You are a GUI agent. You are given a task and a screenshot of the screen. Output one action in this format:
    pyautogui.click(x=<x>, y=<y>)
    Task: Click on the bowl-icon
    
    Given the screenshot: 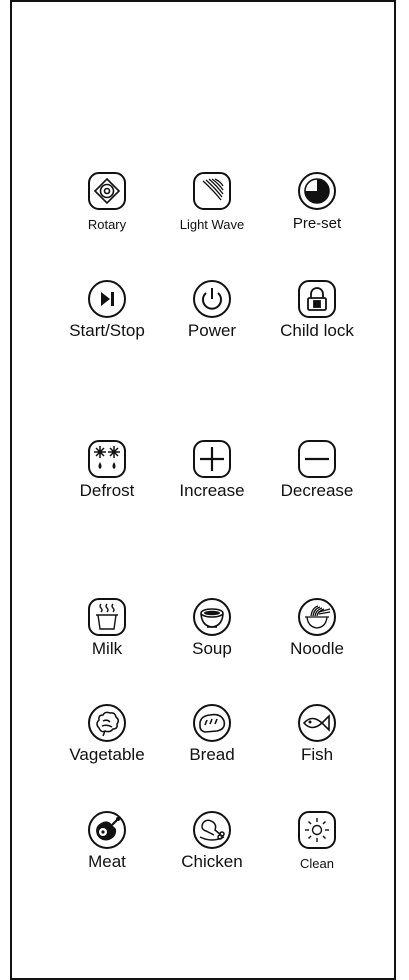 What is the action you would take?
    pyautogui.click(x=212, y=617)
    